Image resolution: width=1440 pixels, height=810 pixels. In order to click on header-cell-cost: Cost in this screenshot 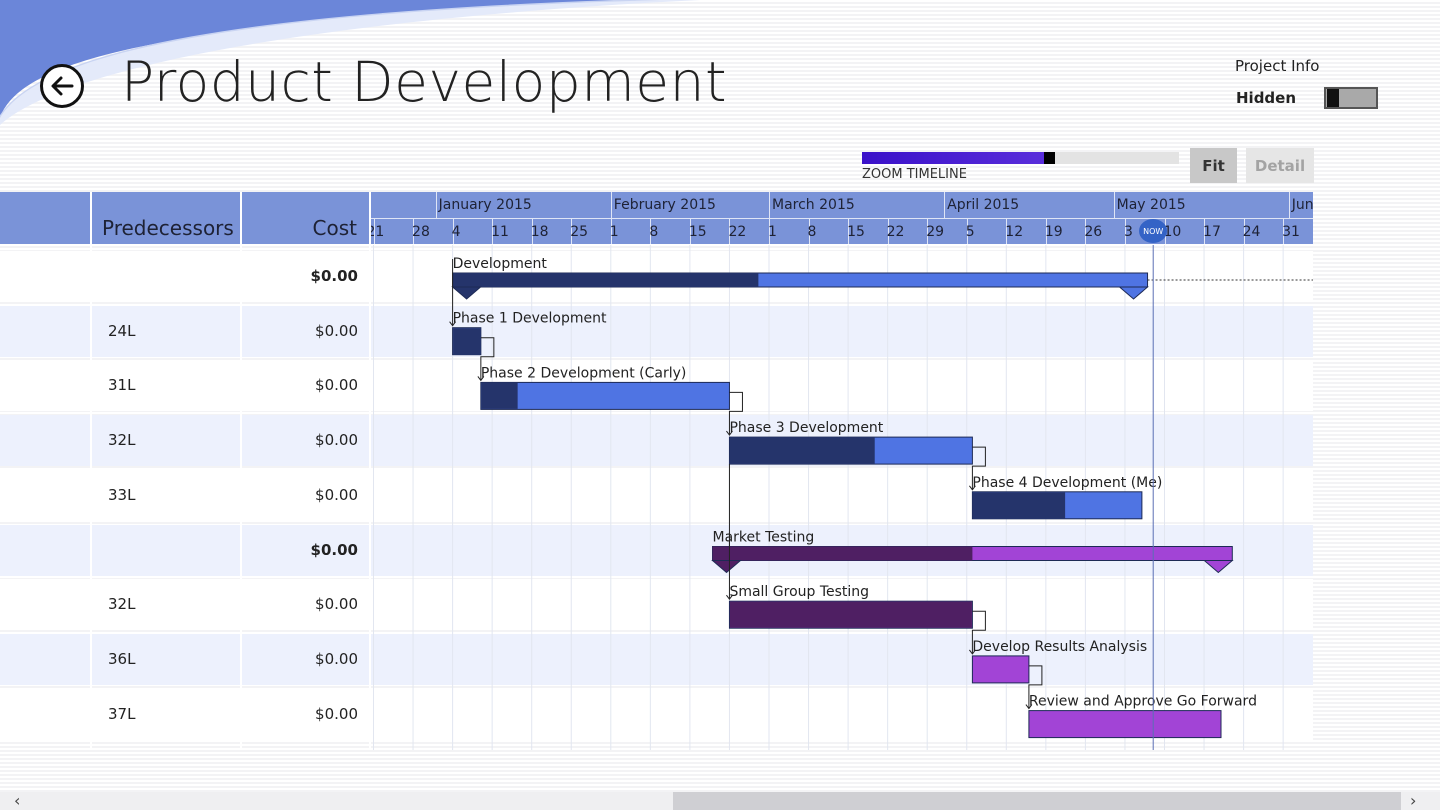, I will do `click(305, 218)`.